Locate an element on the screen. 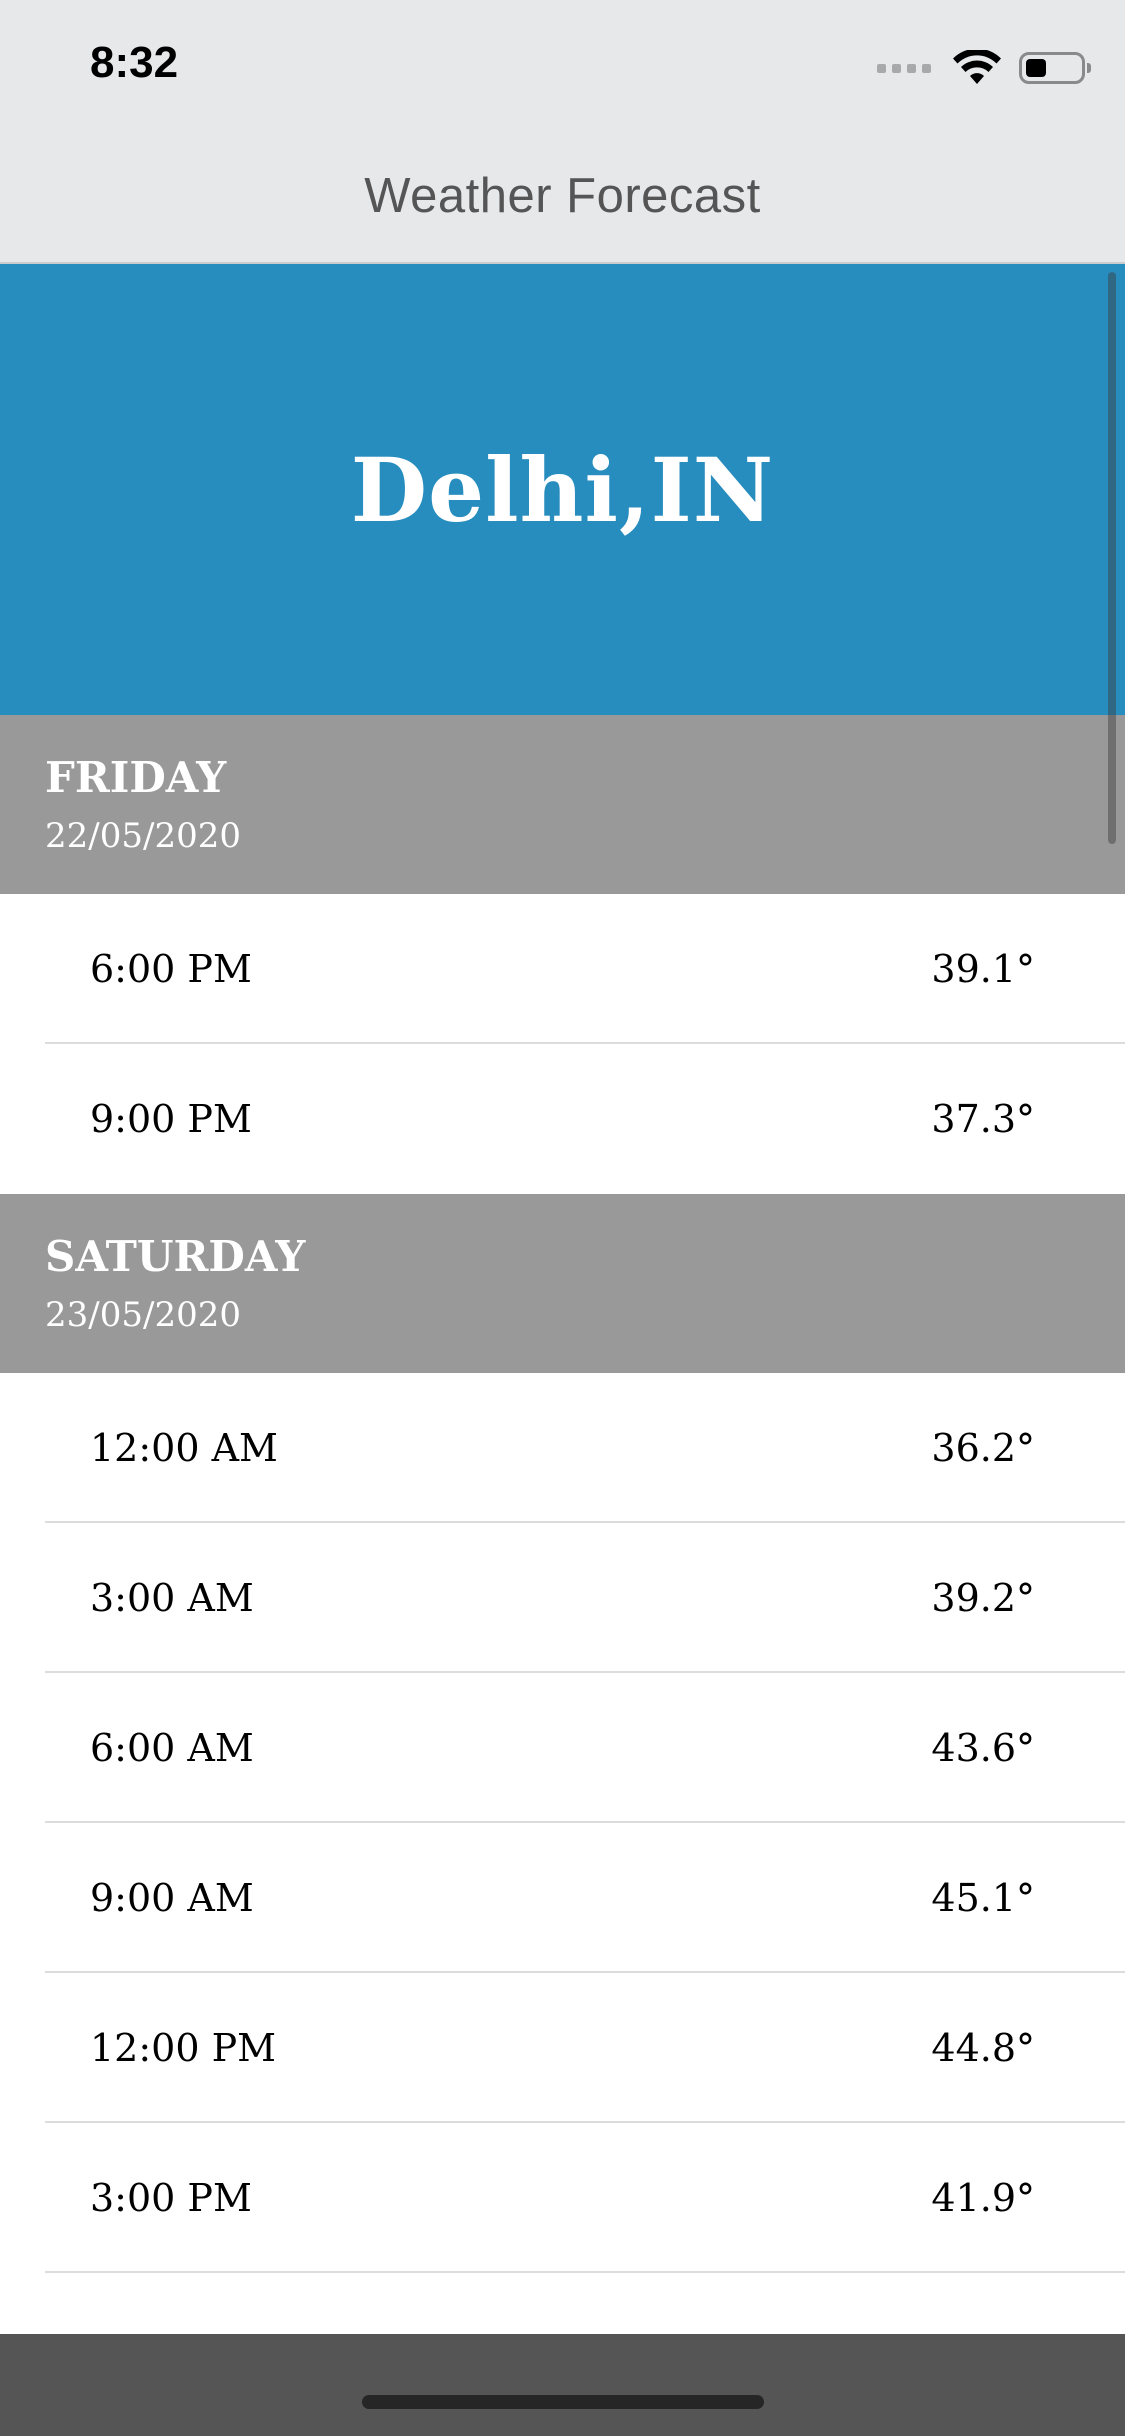 Image resolution: width=1125 pixels, height=2436 pixels. forecast-row: 6:00 AM 43.6° is located at coordinates (562, 1748).